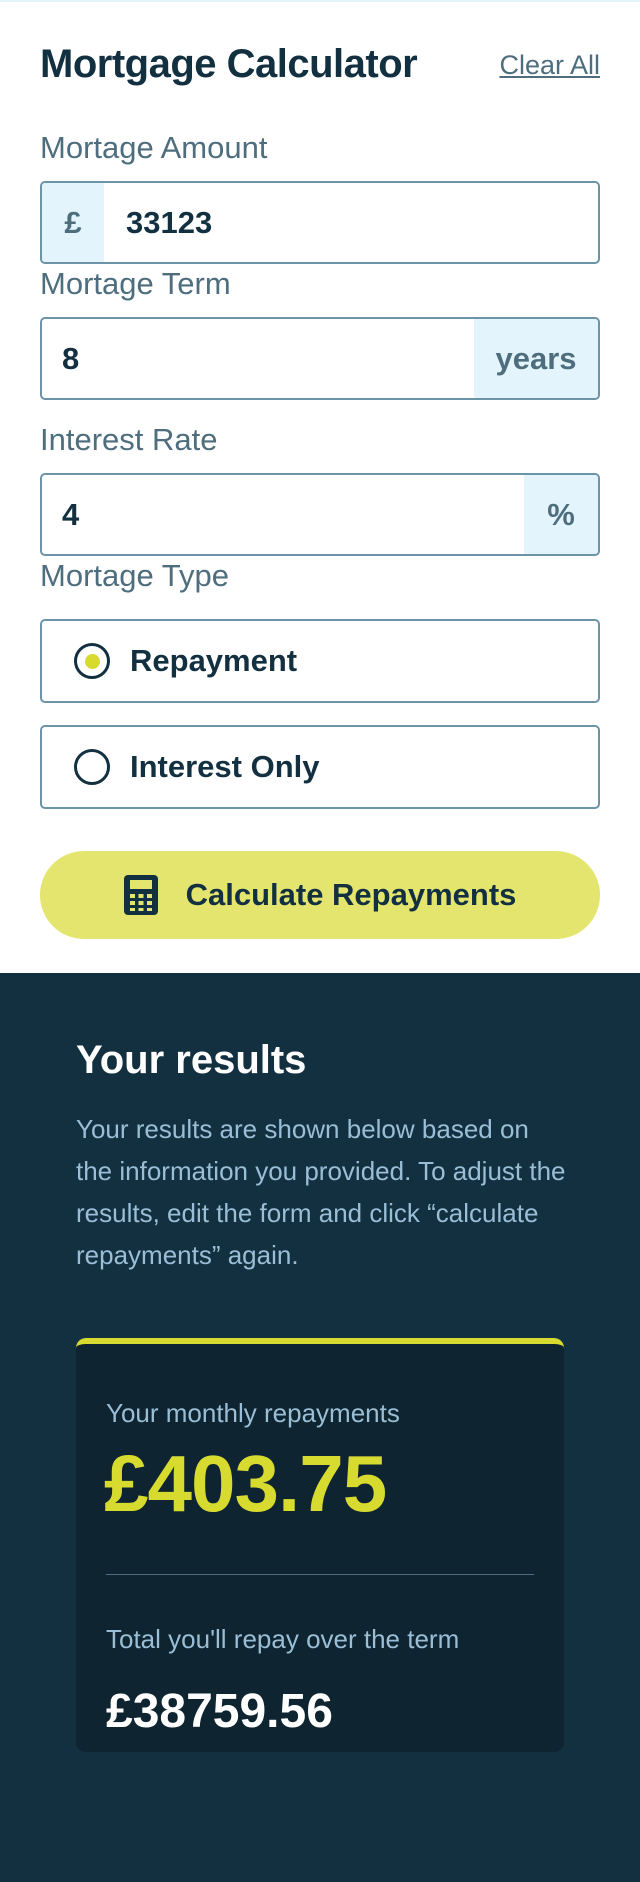 The width and height of the screenshot is (640, 1882). I want to click on rate-field: 4 %, so click(320, 514).